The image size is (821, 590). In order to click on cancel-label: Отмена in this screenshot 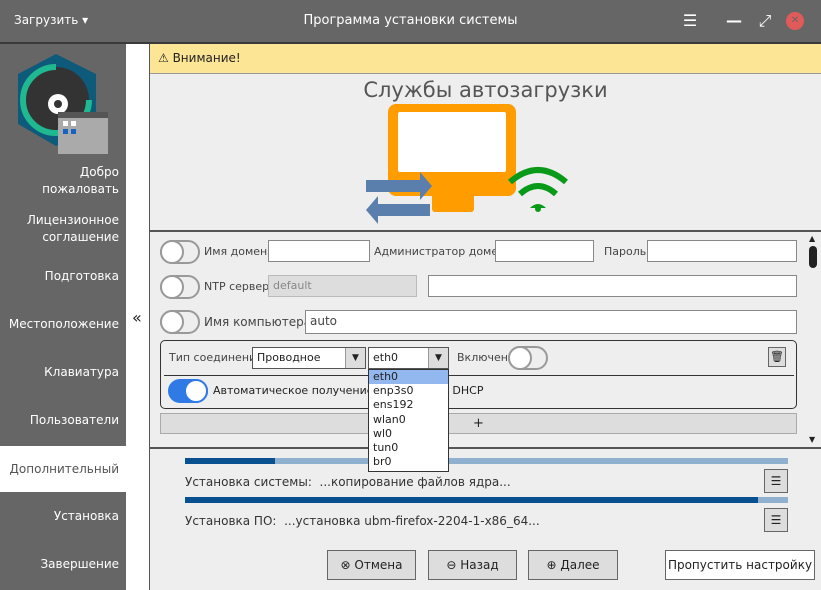, I will do `click(378, 565)`.